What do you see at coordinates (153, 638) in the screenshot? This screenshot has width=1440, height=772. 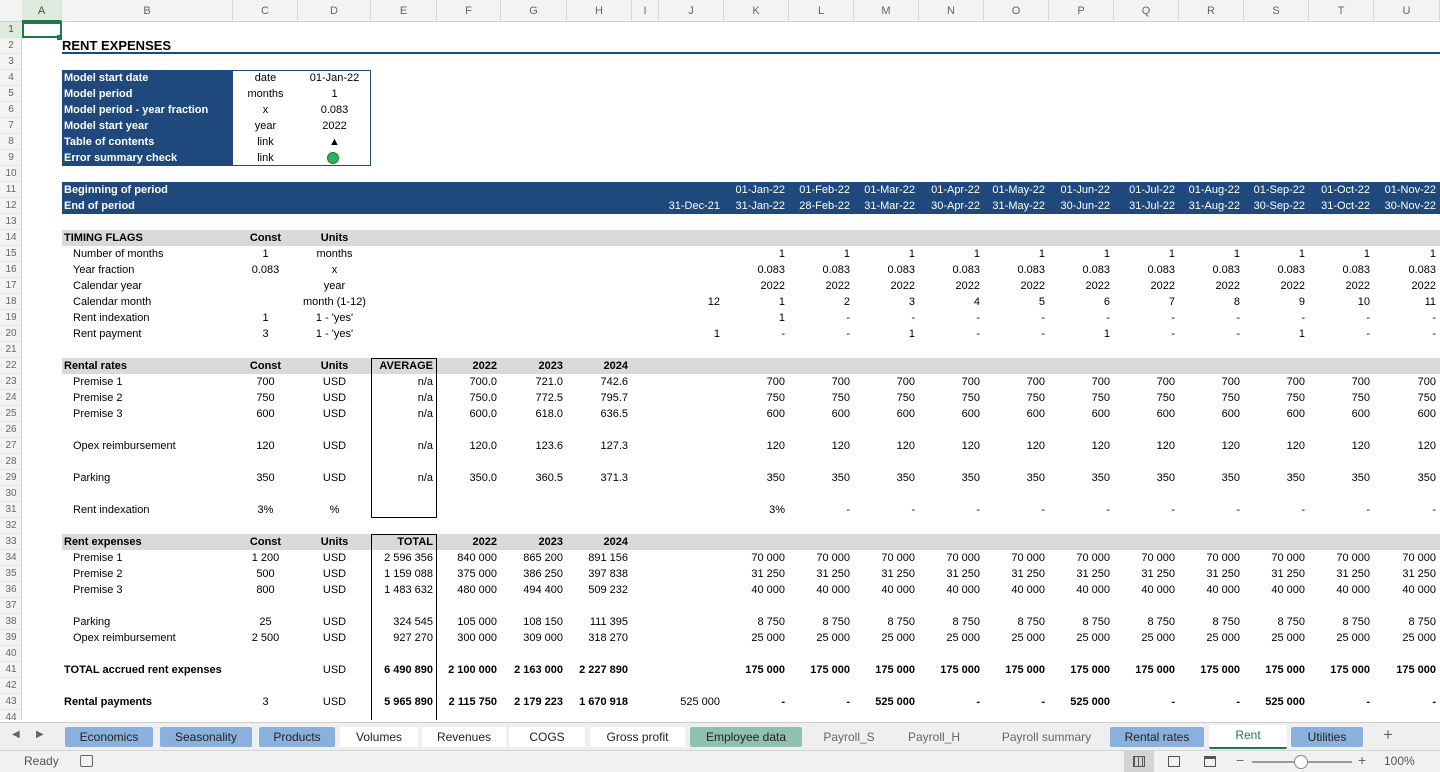 I see `row-label: Opex reimbursement` at bounding box center [153, 638].